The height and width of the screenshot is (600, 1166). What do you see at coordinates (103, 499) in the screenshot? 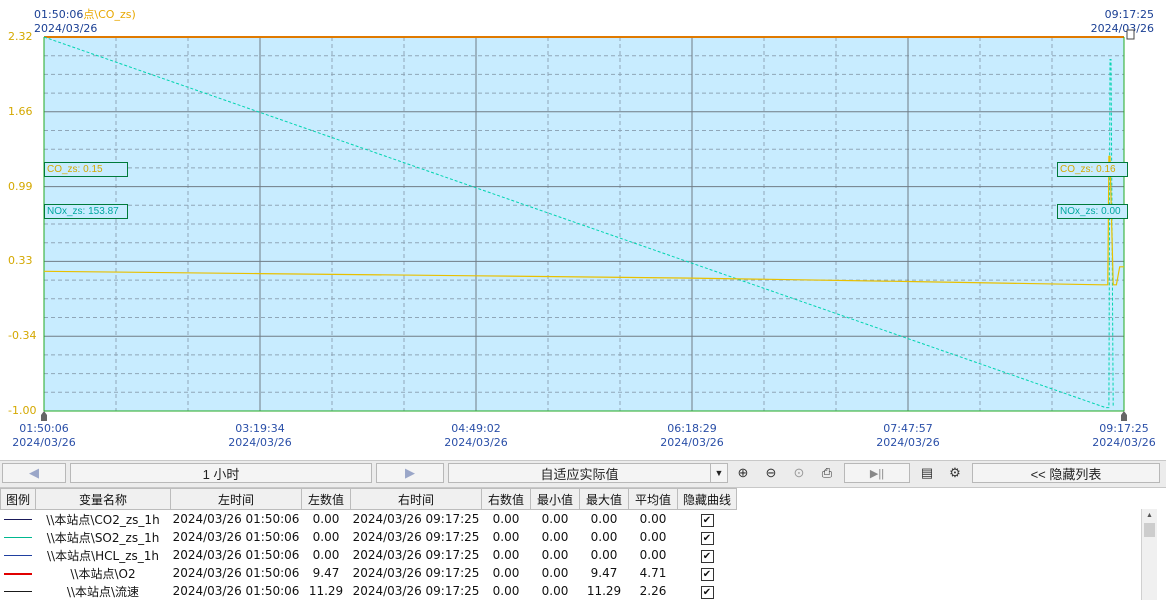
I see `col-name: 变量名称` at bounding box center [103, 499].